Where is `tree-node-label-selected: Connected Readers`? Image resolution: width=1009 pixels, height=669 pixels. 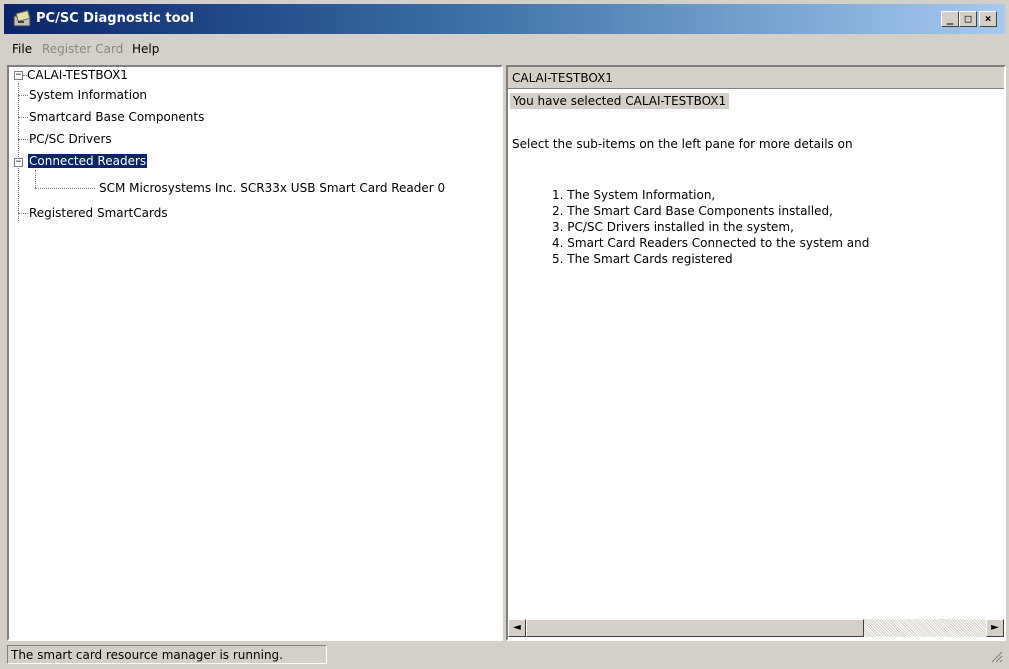
tree-node-label-selected: Connected Readers is located at coordinates (87, 161).